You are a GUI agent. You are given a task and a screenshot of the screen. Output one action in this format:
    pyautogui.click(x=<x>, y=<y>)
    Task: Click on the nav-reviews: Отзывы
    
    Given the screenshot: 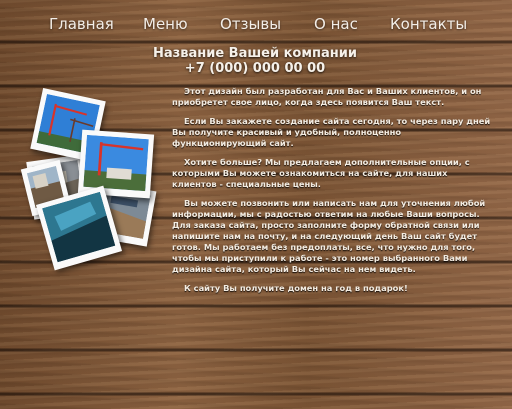 What is the action you would take?
    pyautogui.click(x=250, y=24)
    